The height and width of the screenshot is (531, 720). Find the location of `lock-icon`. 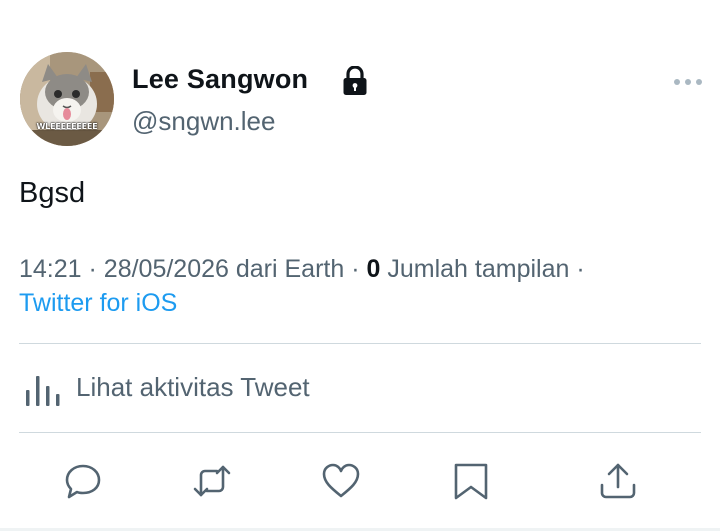

lock-icon is located at coordinates (355, 80).